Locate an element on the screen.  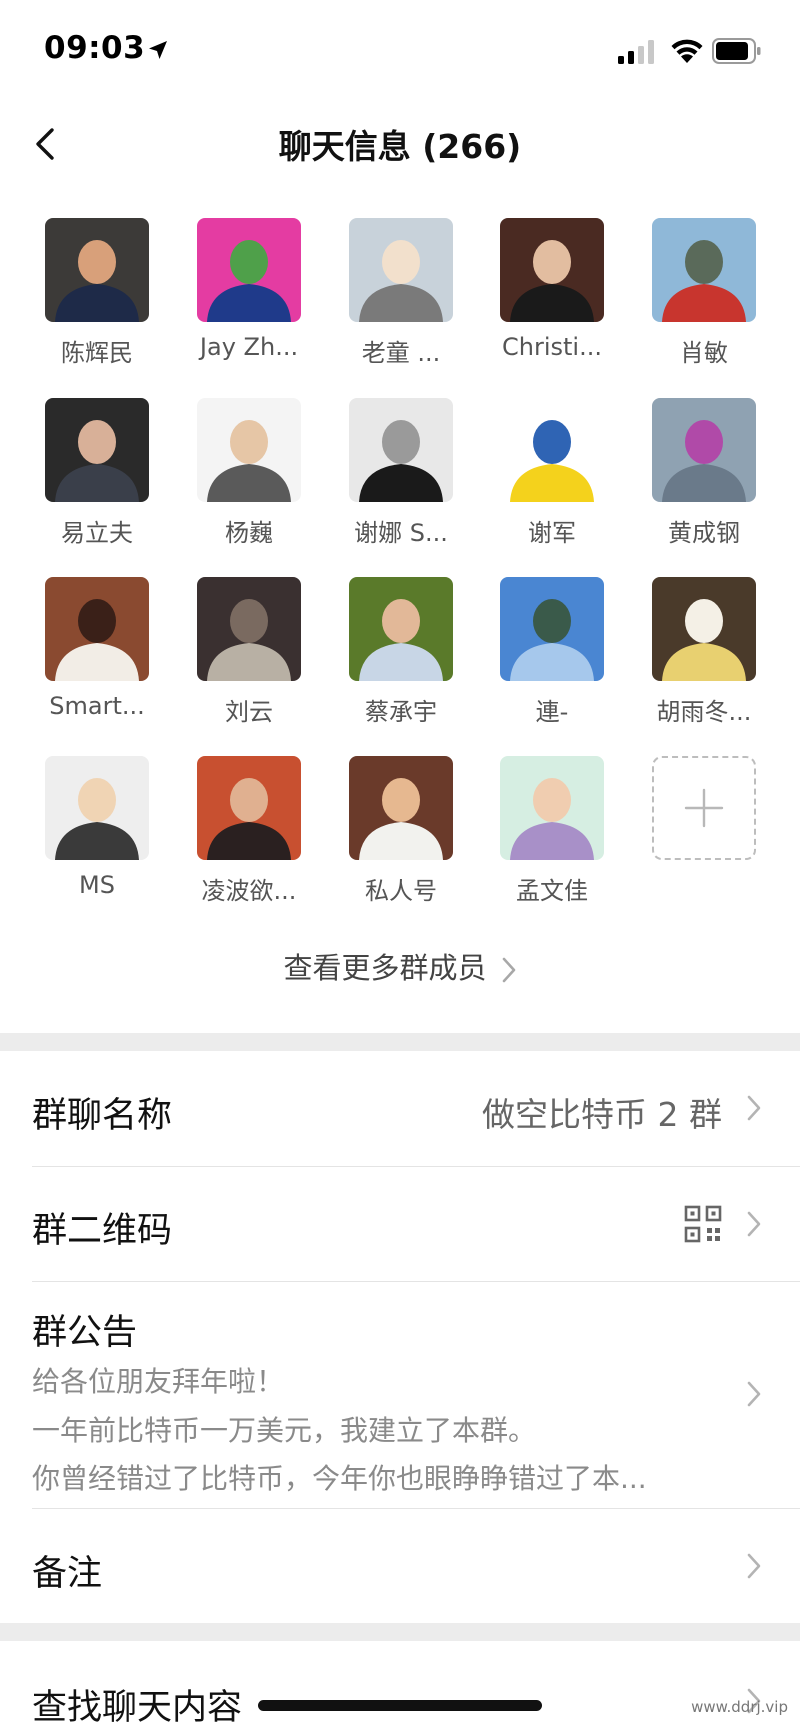
view-more-members-button: 查看更多群成员 is located at coordinates (400, 966).